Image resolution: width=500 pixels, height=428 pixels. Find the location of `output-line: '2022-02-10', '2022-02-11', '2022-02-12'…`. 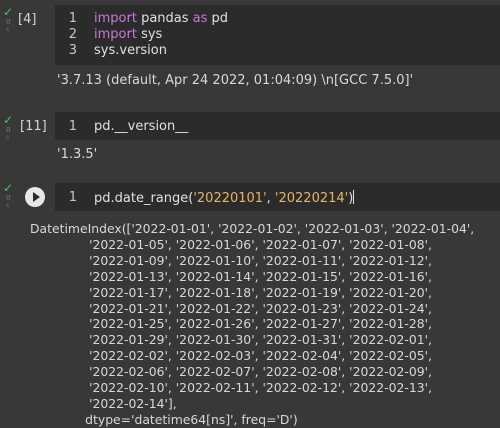

output-line: '2022-02-10', '2022-02-11', '2022-02-12'… is located at coordinates (231, 387).